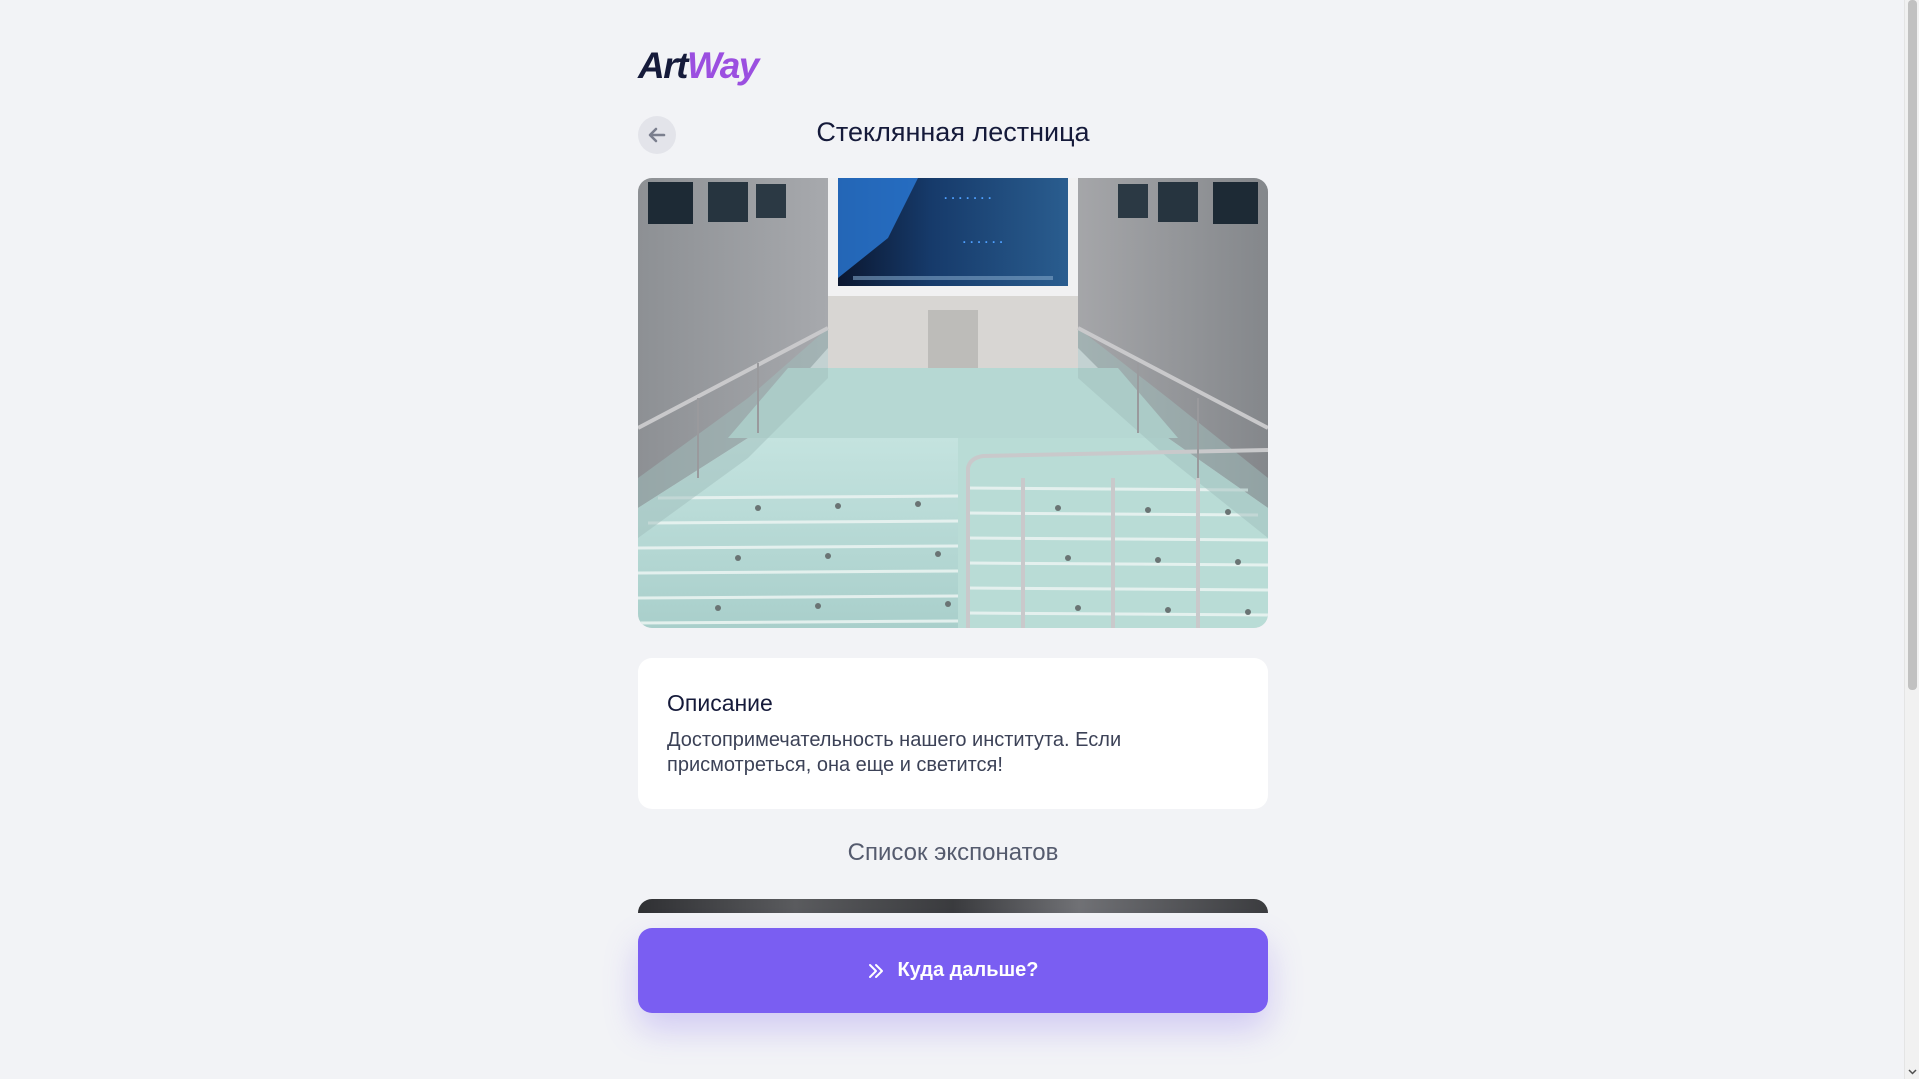 The image size is (1919, 1079). Describe the element at coordinates (953, 852) in the screenshot. I see `exhibits-list-title: Список экспонатов` at that location.